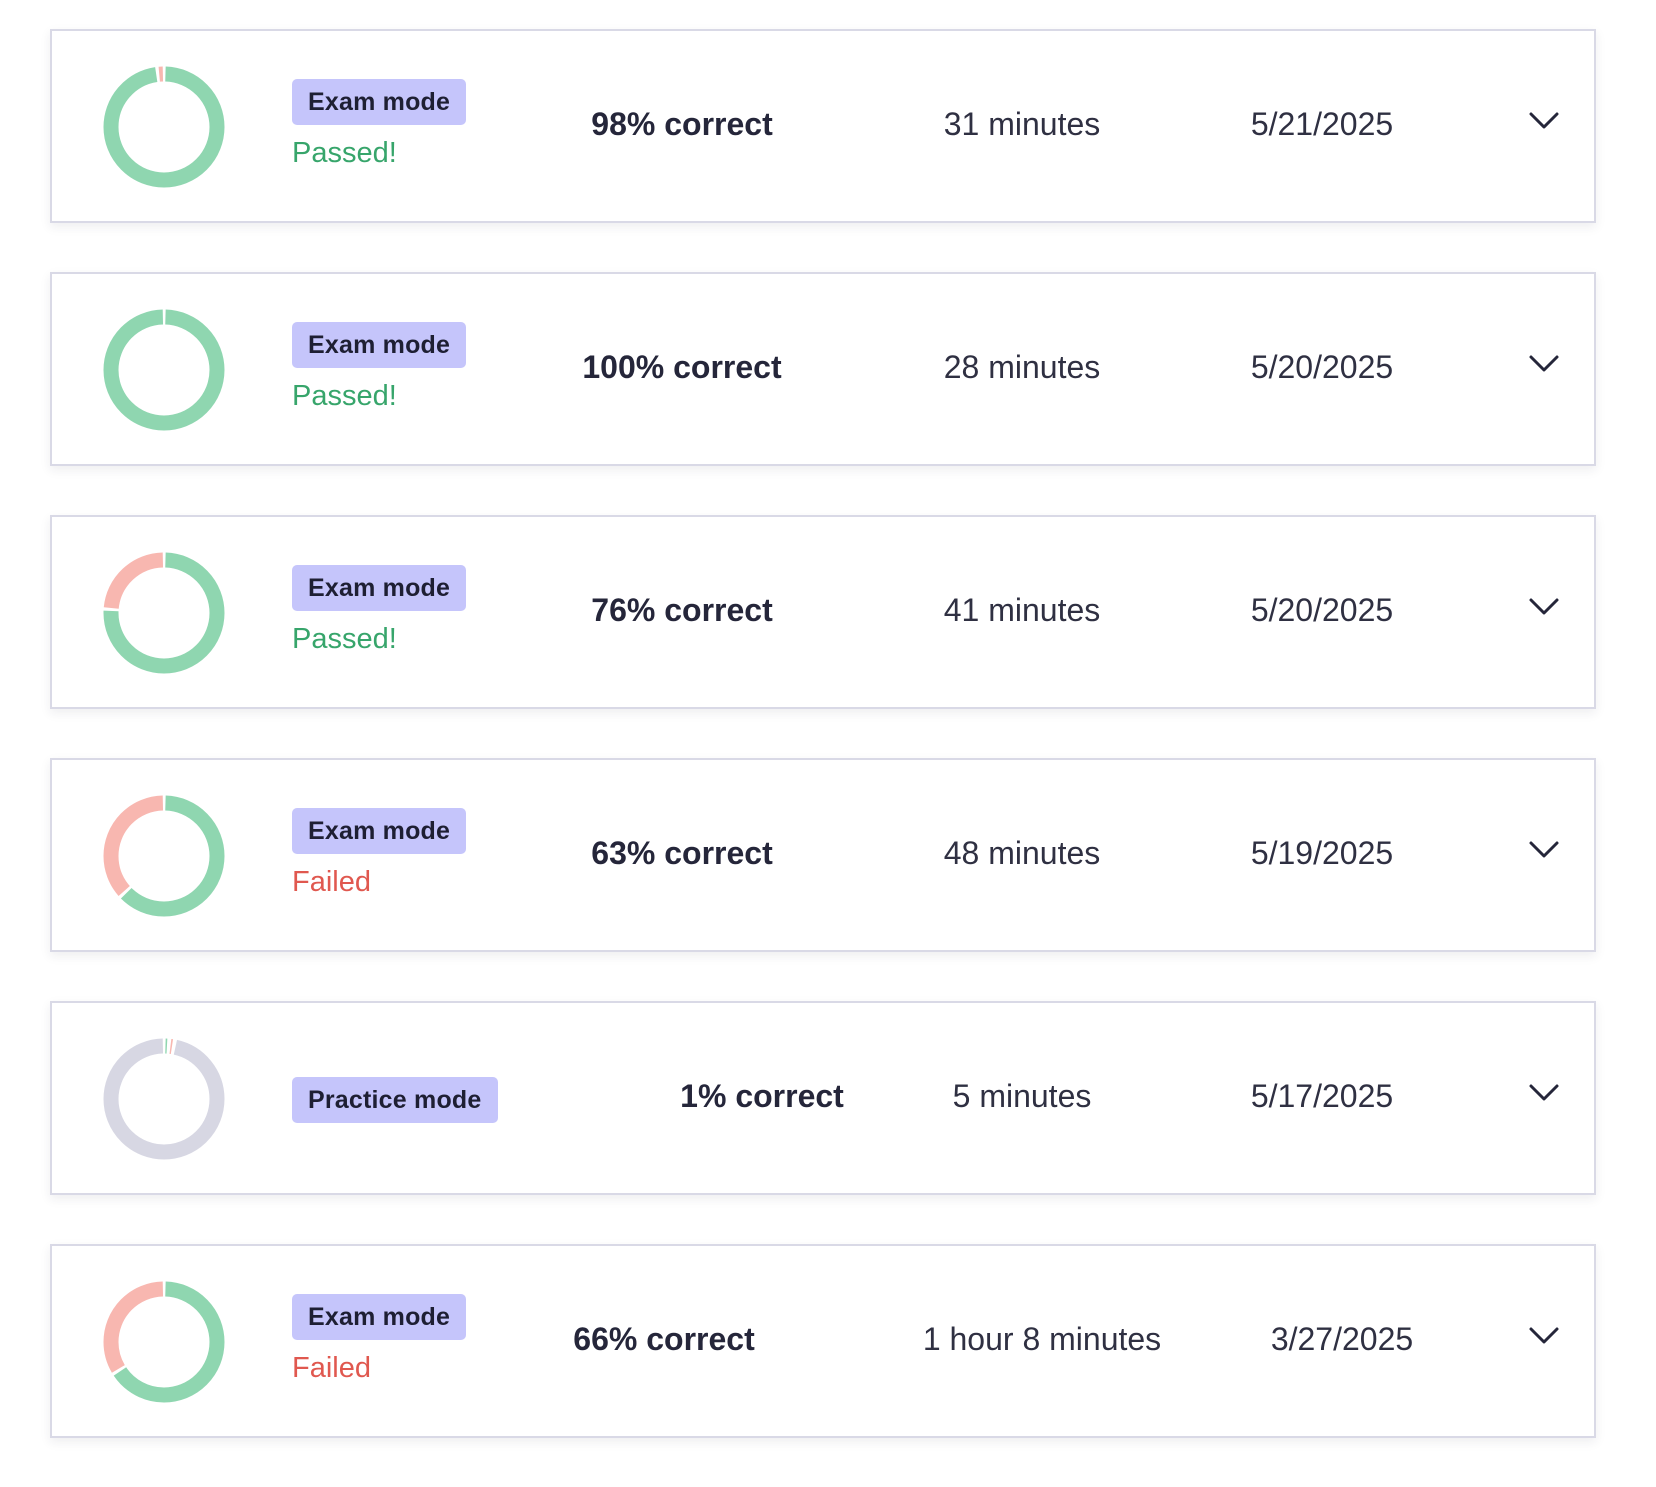  Describe the element at coordinates (1322, 853) in the screenshot. I see `date-text: 5/19/2025` at that location.